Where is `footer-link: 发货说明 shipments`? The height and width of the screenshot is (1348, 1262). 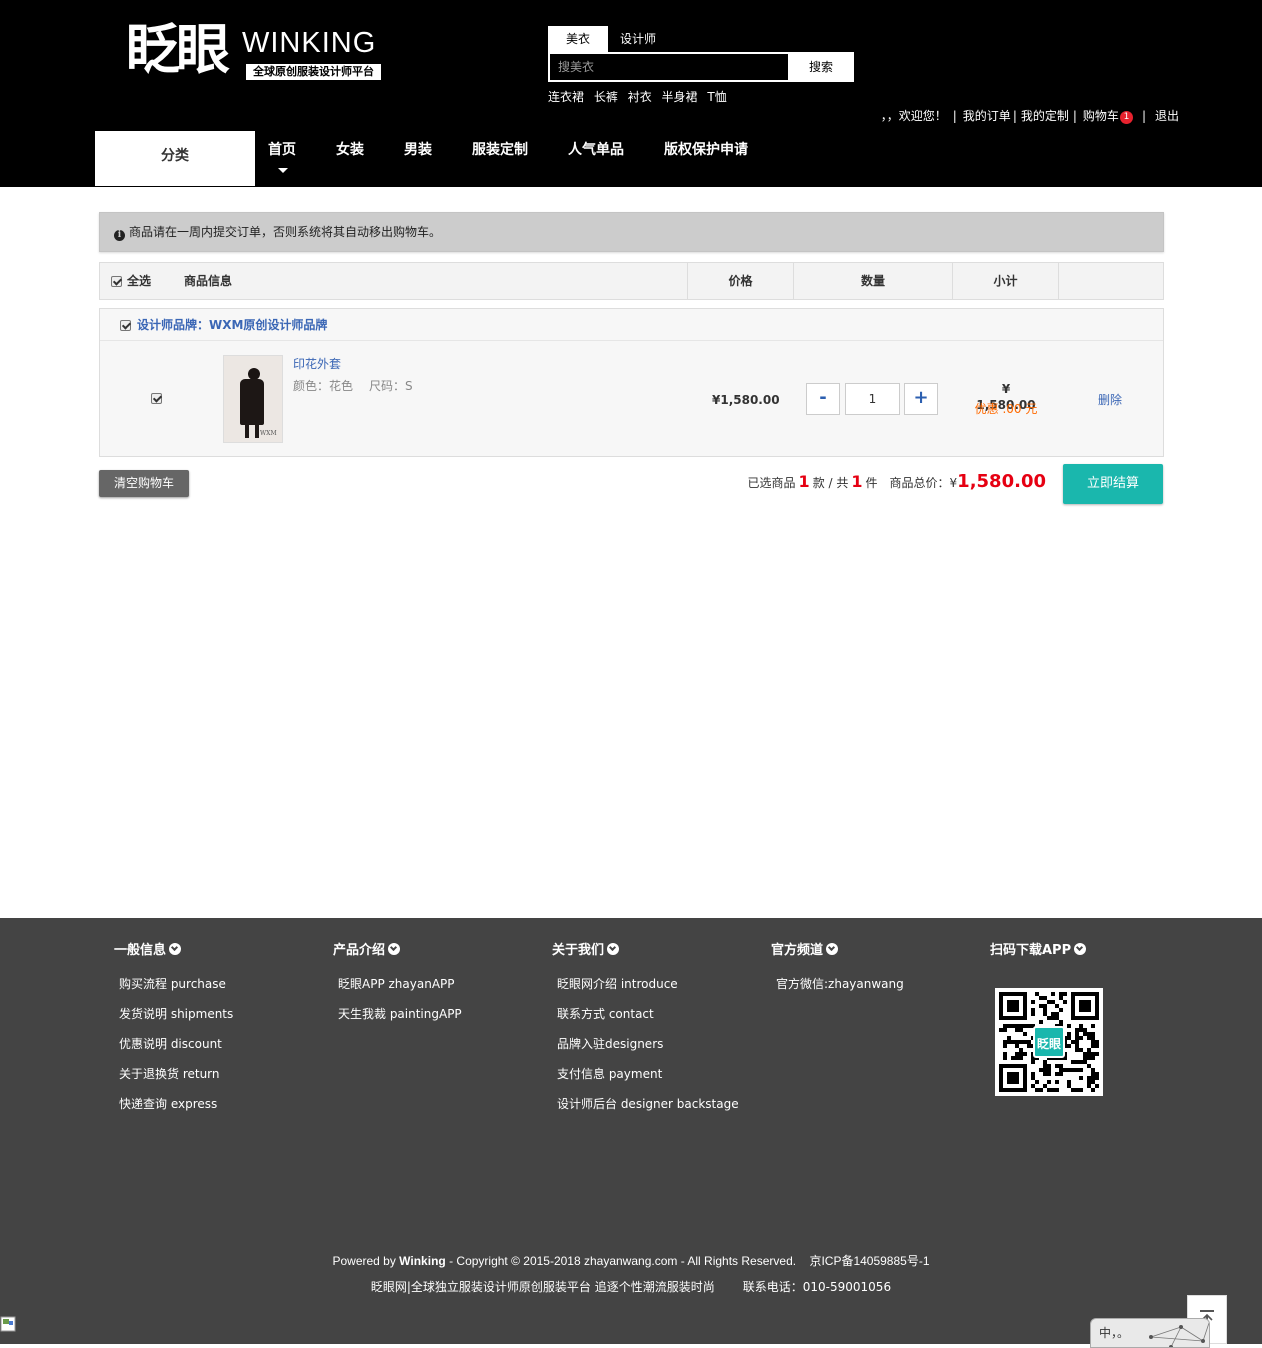
footer-link: 发货说明 shipments is located at coordinates (176, 1014).